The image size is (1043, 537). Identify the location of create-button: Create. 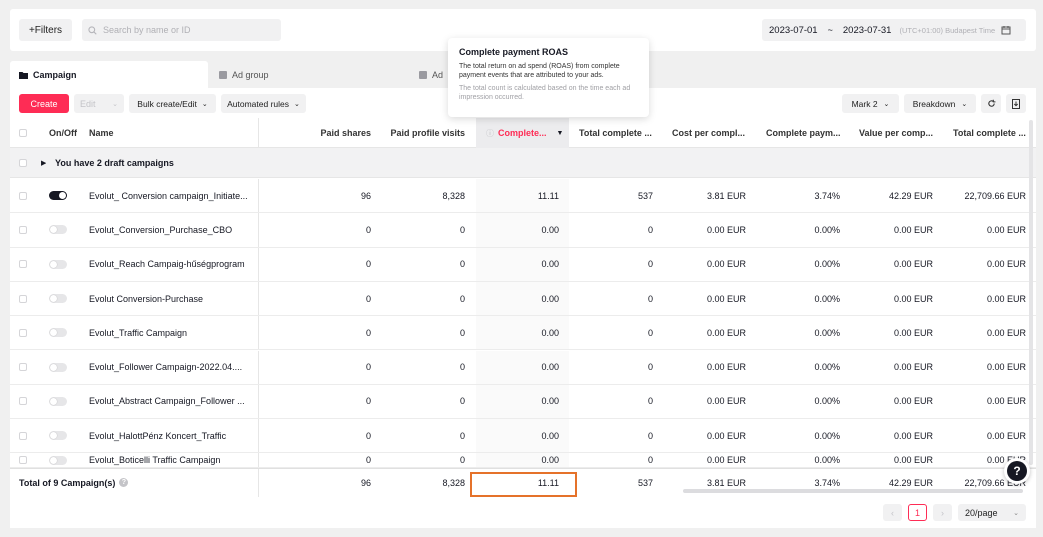
(44, 103).